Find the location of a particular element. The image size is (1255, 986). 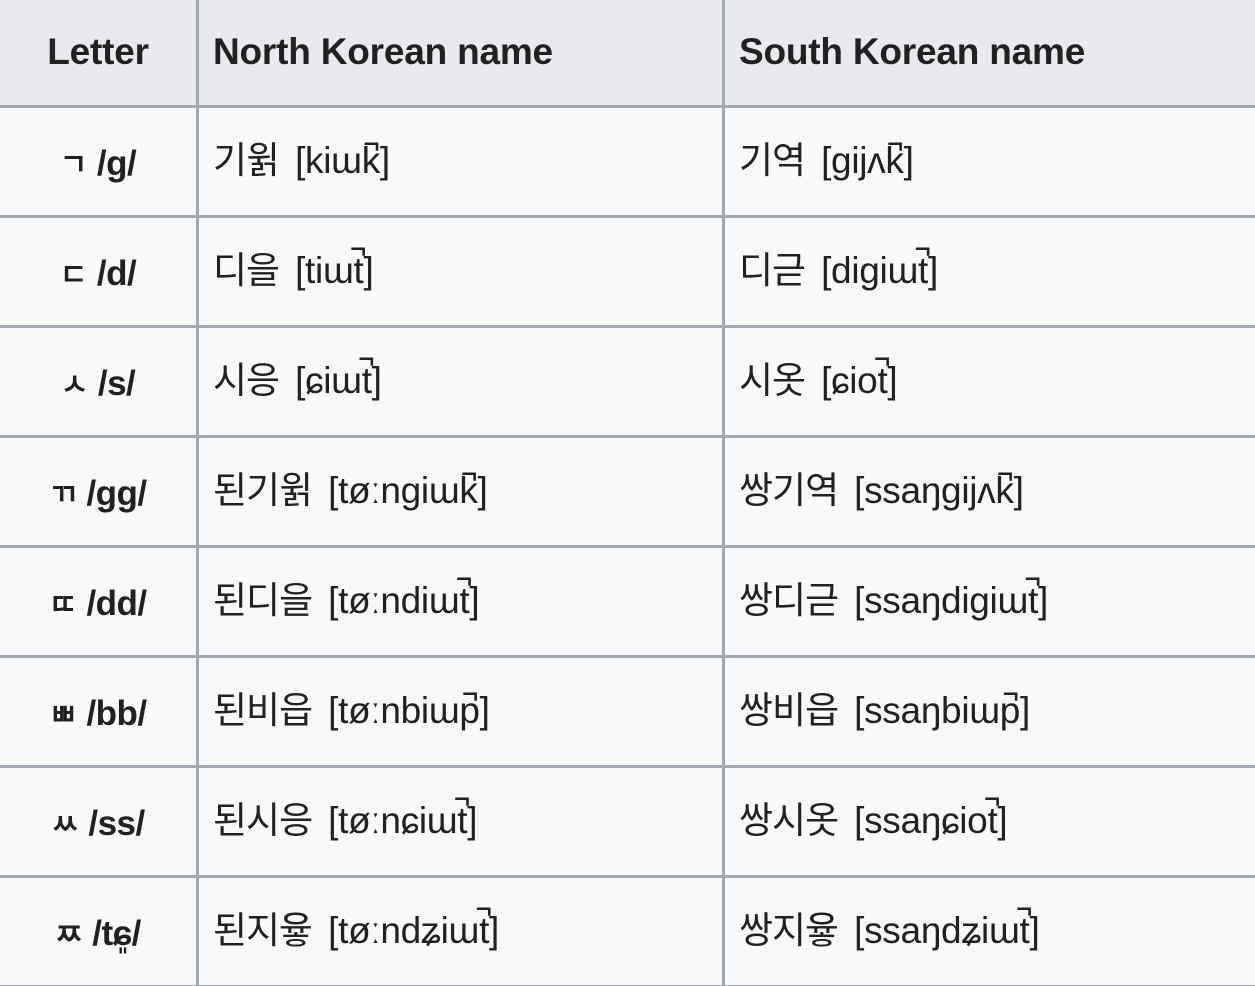

cell-south-korean-name: 쌍시옷 [ssaŋɕiot̚] is located at coordinates (988, 821).